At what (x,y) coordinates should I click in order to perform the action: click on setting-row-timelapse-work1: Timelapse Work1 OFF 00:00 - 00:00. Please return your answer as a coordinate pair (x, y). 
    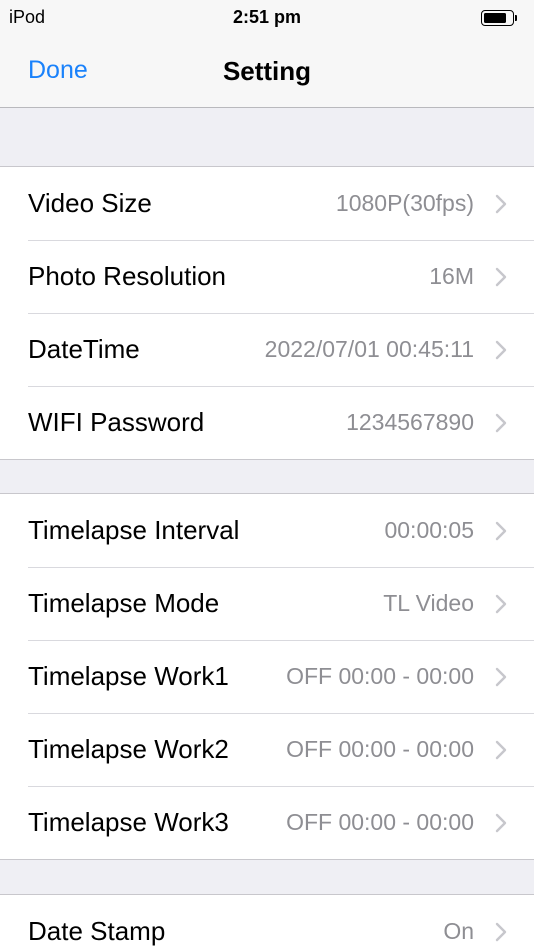
    Looking at the image, I should click on (267, 676).